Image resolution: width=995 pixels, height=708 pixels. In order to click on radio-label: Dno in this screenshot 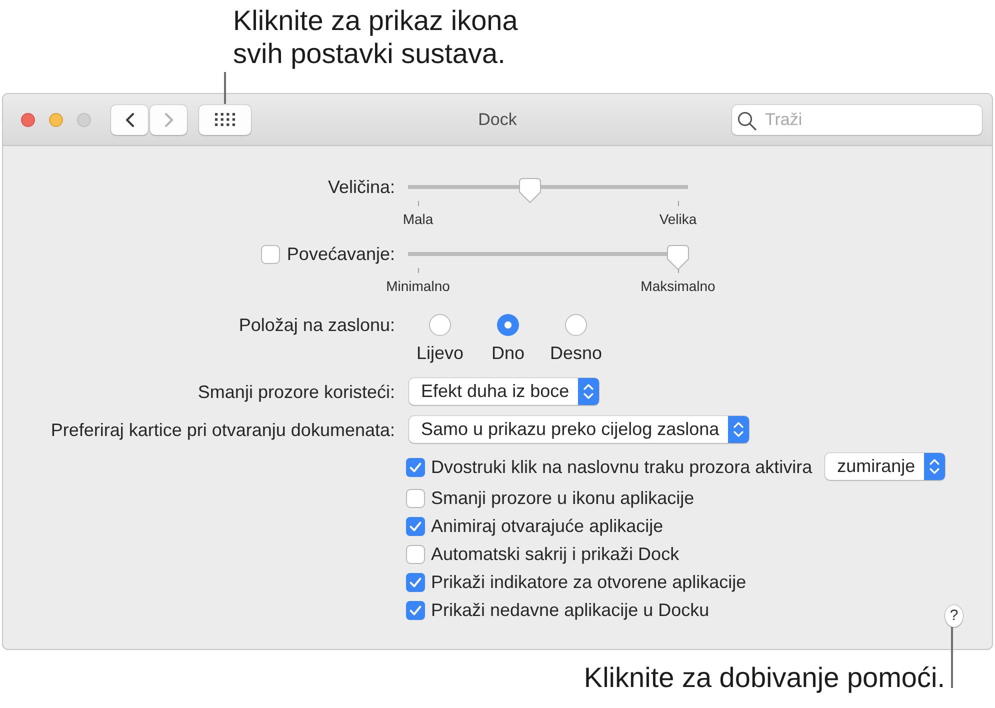, I will do `click(508, 353)`.